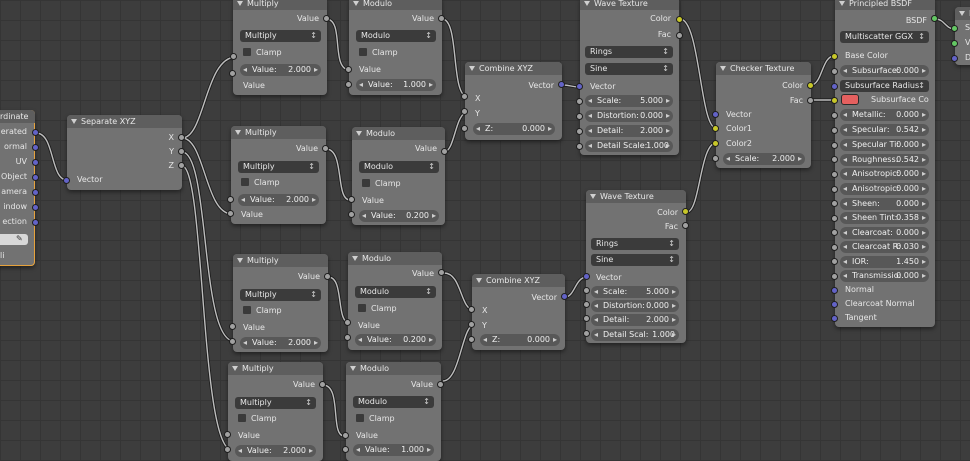 This screenshot has width=970, height=461. I want to click on socket-object, so click(35, 177).